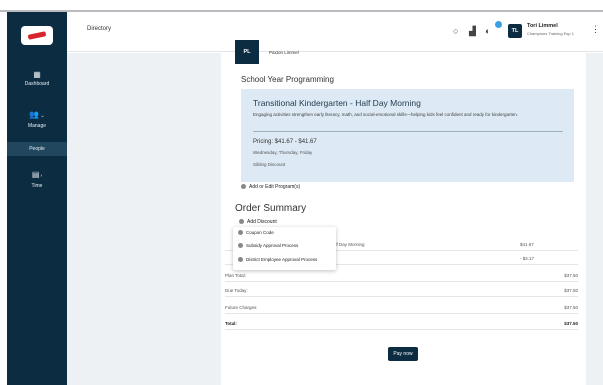 The image size is (603, 385). I want to click on pay-now-button: Pay now, so click(403, 354).